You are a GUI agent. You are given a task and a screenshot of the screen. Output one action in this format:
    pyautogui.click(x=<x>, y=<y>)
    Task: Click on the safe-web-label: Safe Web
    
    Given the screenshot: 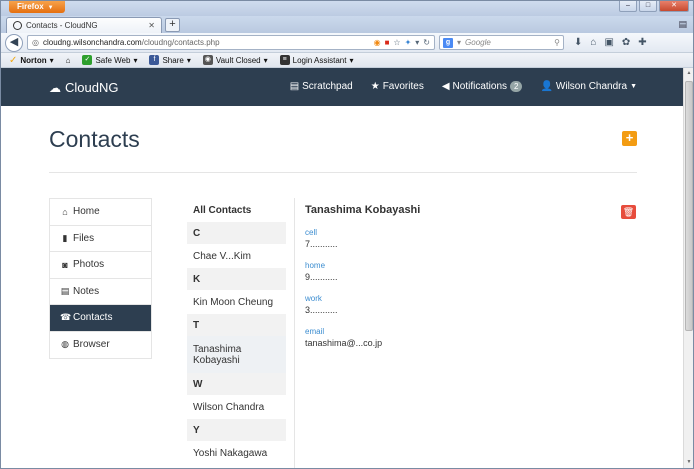 What is the action you would take?
    pyautogui.click(x=113, y=60)
    